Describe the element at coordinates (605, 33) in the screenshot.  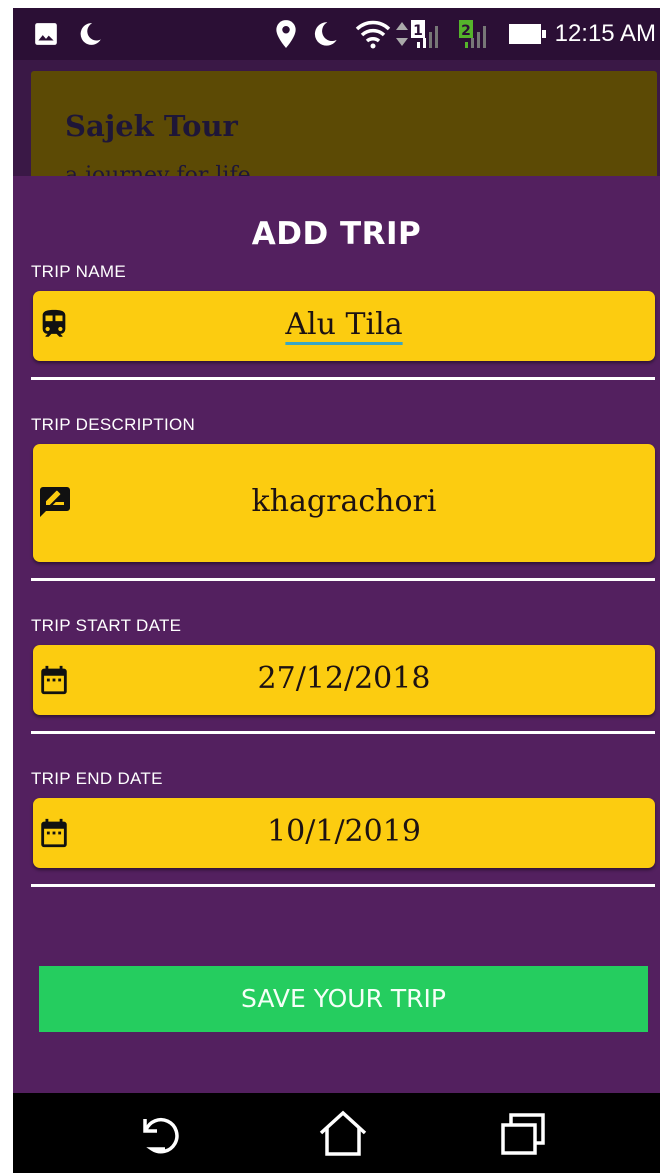
I see `status-time: 12:15 AM` at that location.